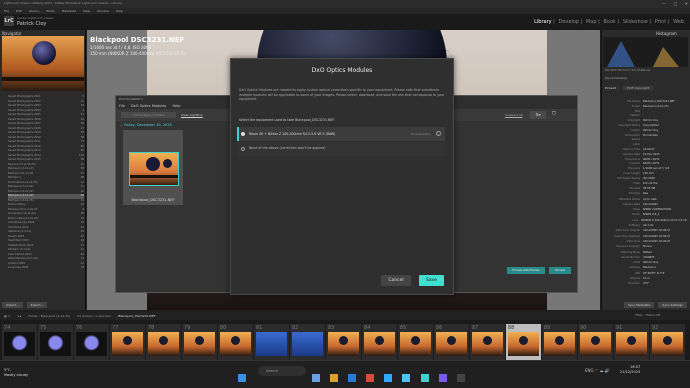 Image resolution: width=690 pixels, height=388 pixels. Describe the element at coordinates (69, 11) in the screenshot. I see `menu-metadata: Metadata` at that location.